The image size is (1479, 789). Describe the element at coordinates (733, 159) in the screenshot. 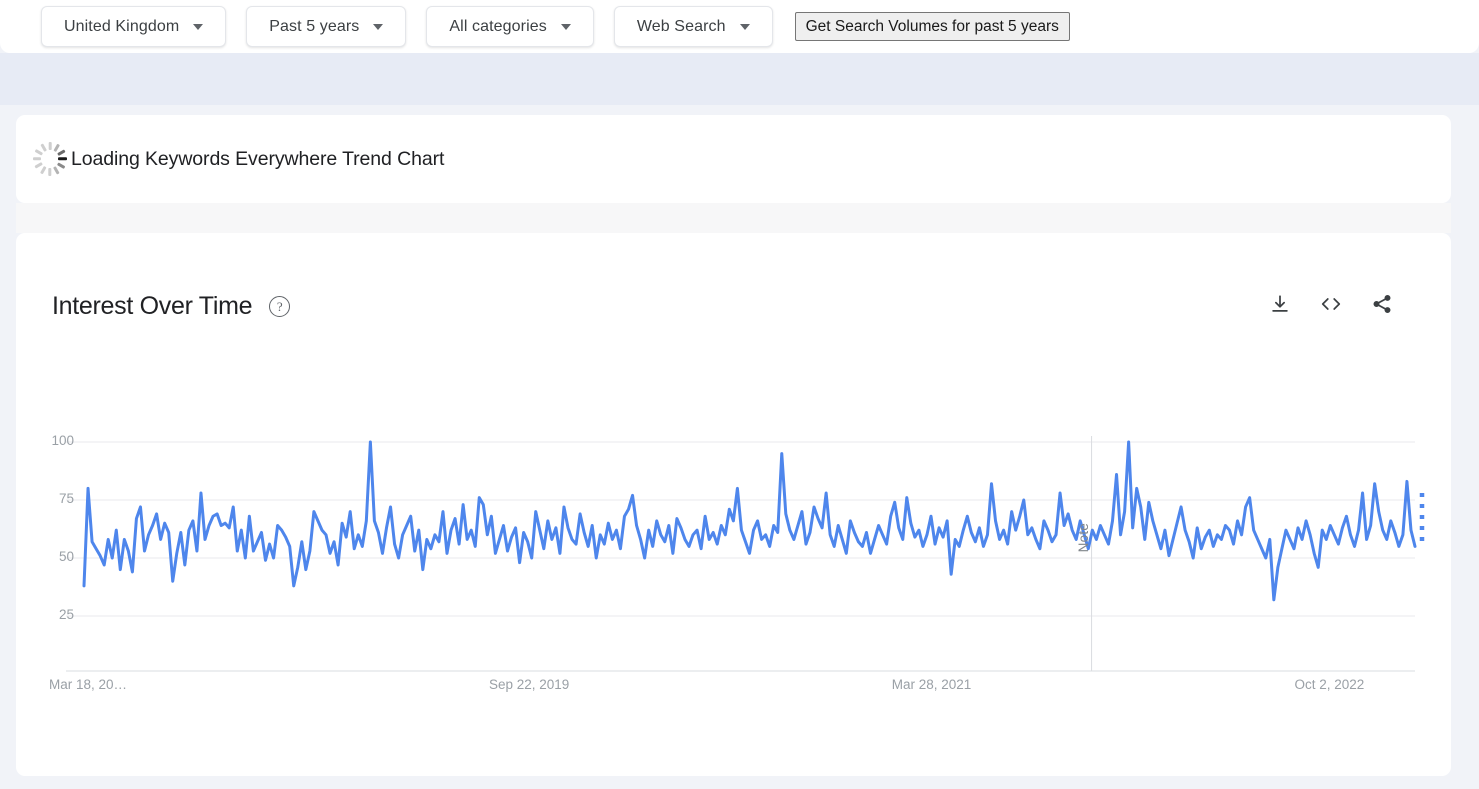

I see `loading-panel: Loading Keywords Everywhere Trend Chart` at that location.